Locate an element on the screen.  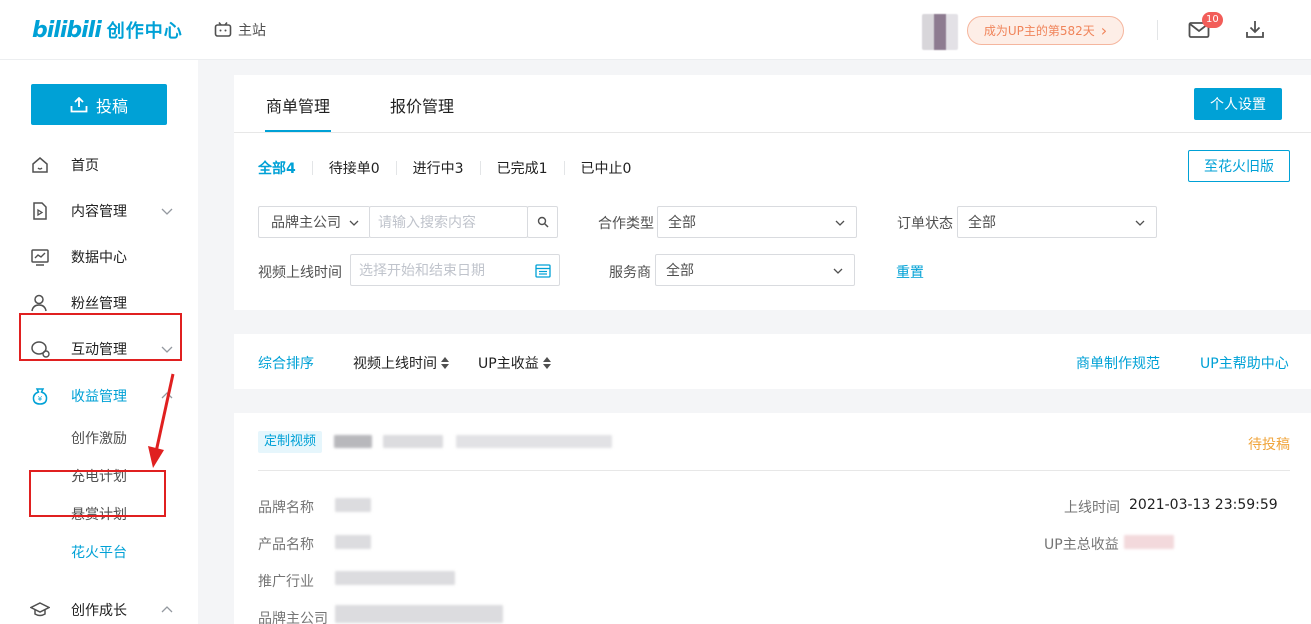
sort-video-time: 视频上线时间 is located at coordinates (401, 363).